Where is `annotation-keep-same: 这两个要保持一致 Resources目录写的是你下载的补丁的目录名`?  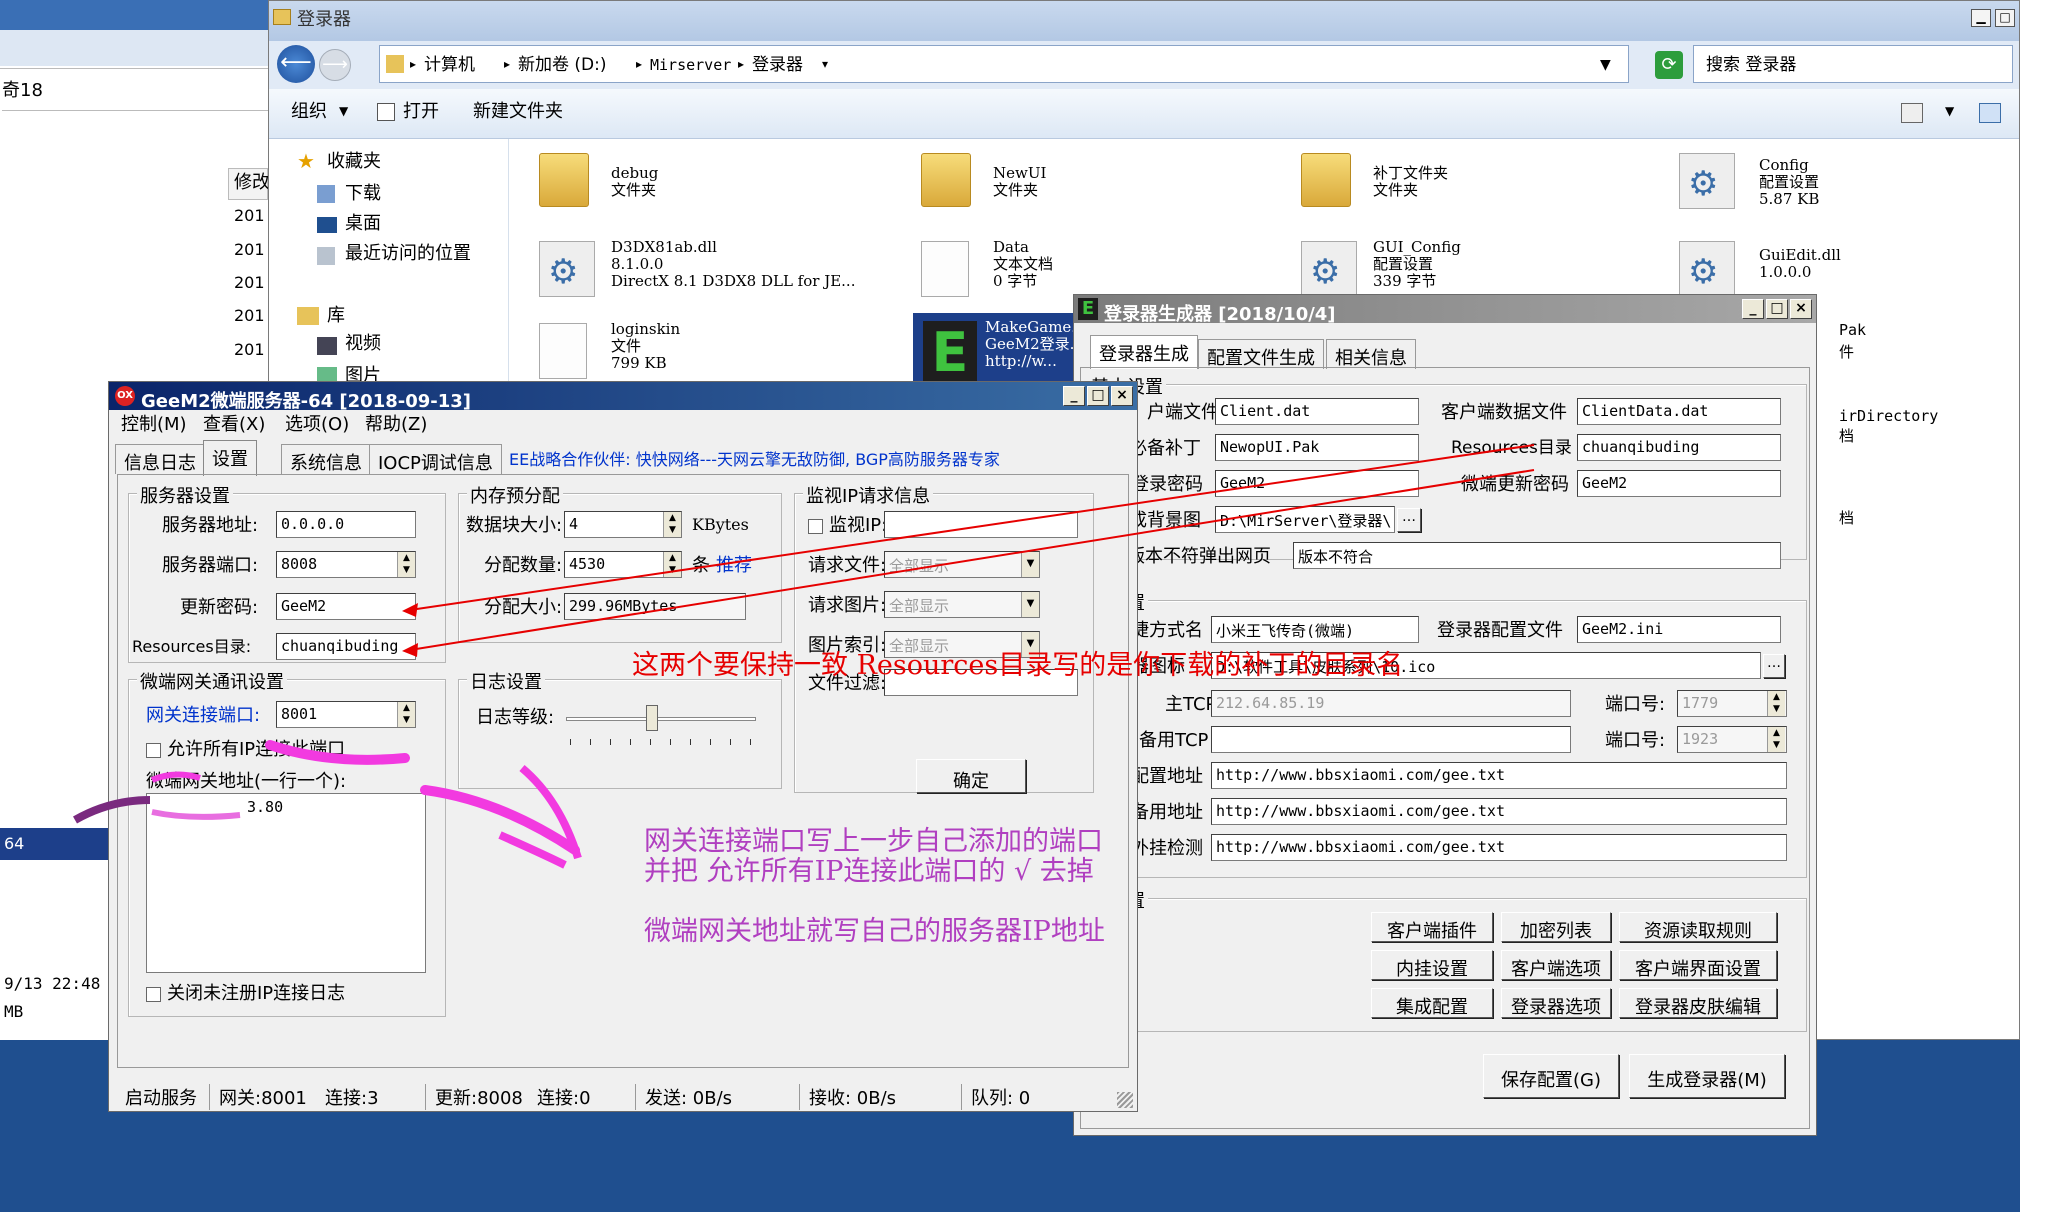
annotation-keep-same: 这两个要保持一致 Resources目录写的是你下载的补丁的目录名 is located at coordinates (1018, 665).